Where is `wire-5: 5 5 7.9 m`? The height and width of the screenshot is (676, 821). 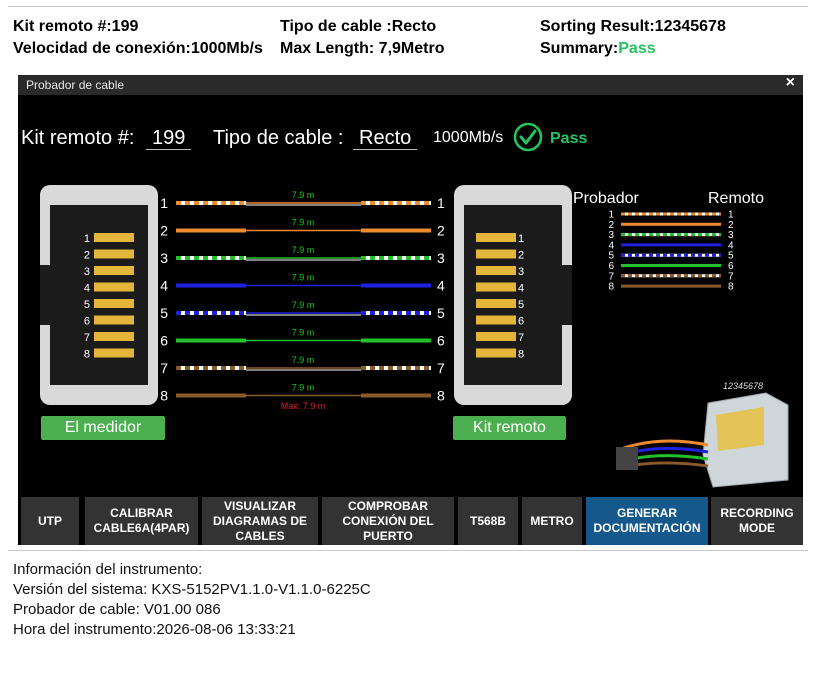 wire-5: 5 5 7.9 m is located at coordinates (302, 310).